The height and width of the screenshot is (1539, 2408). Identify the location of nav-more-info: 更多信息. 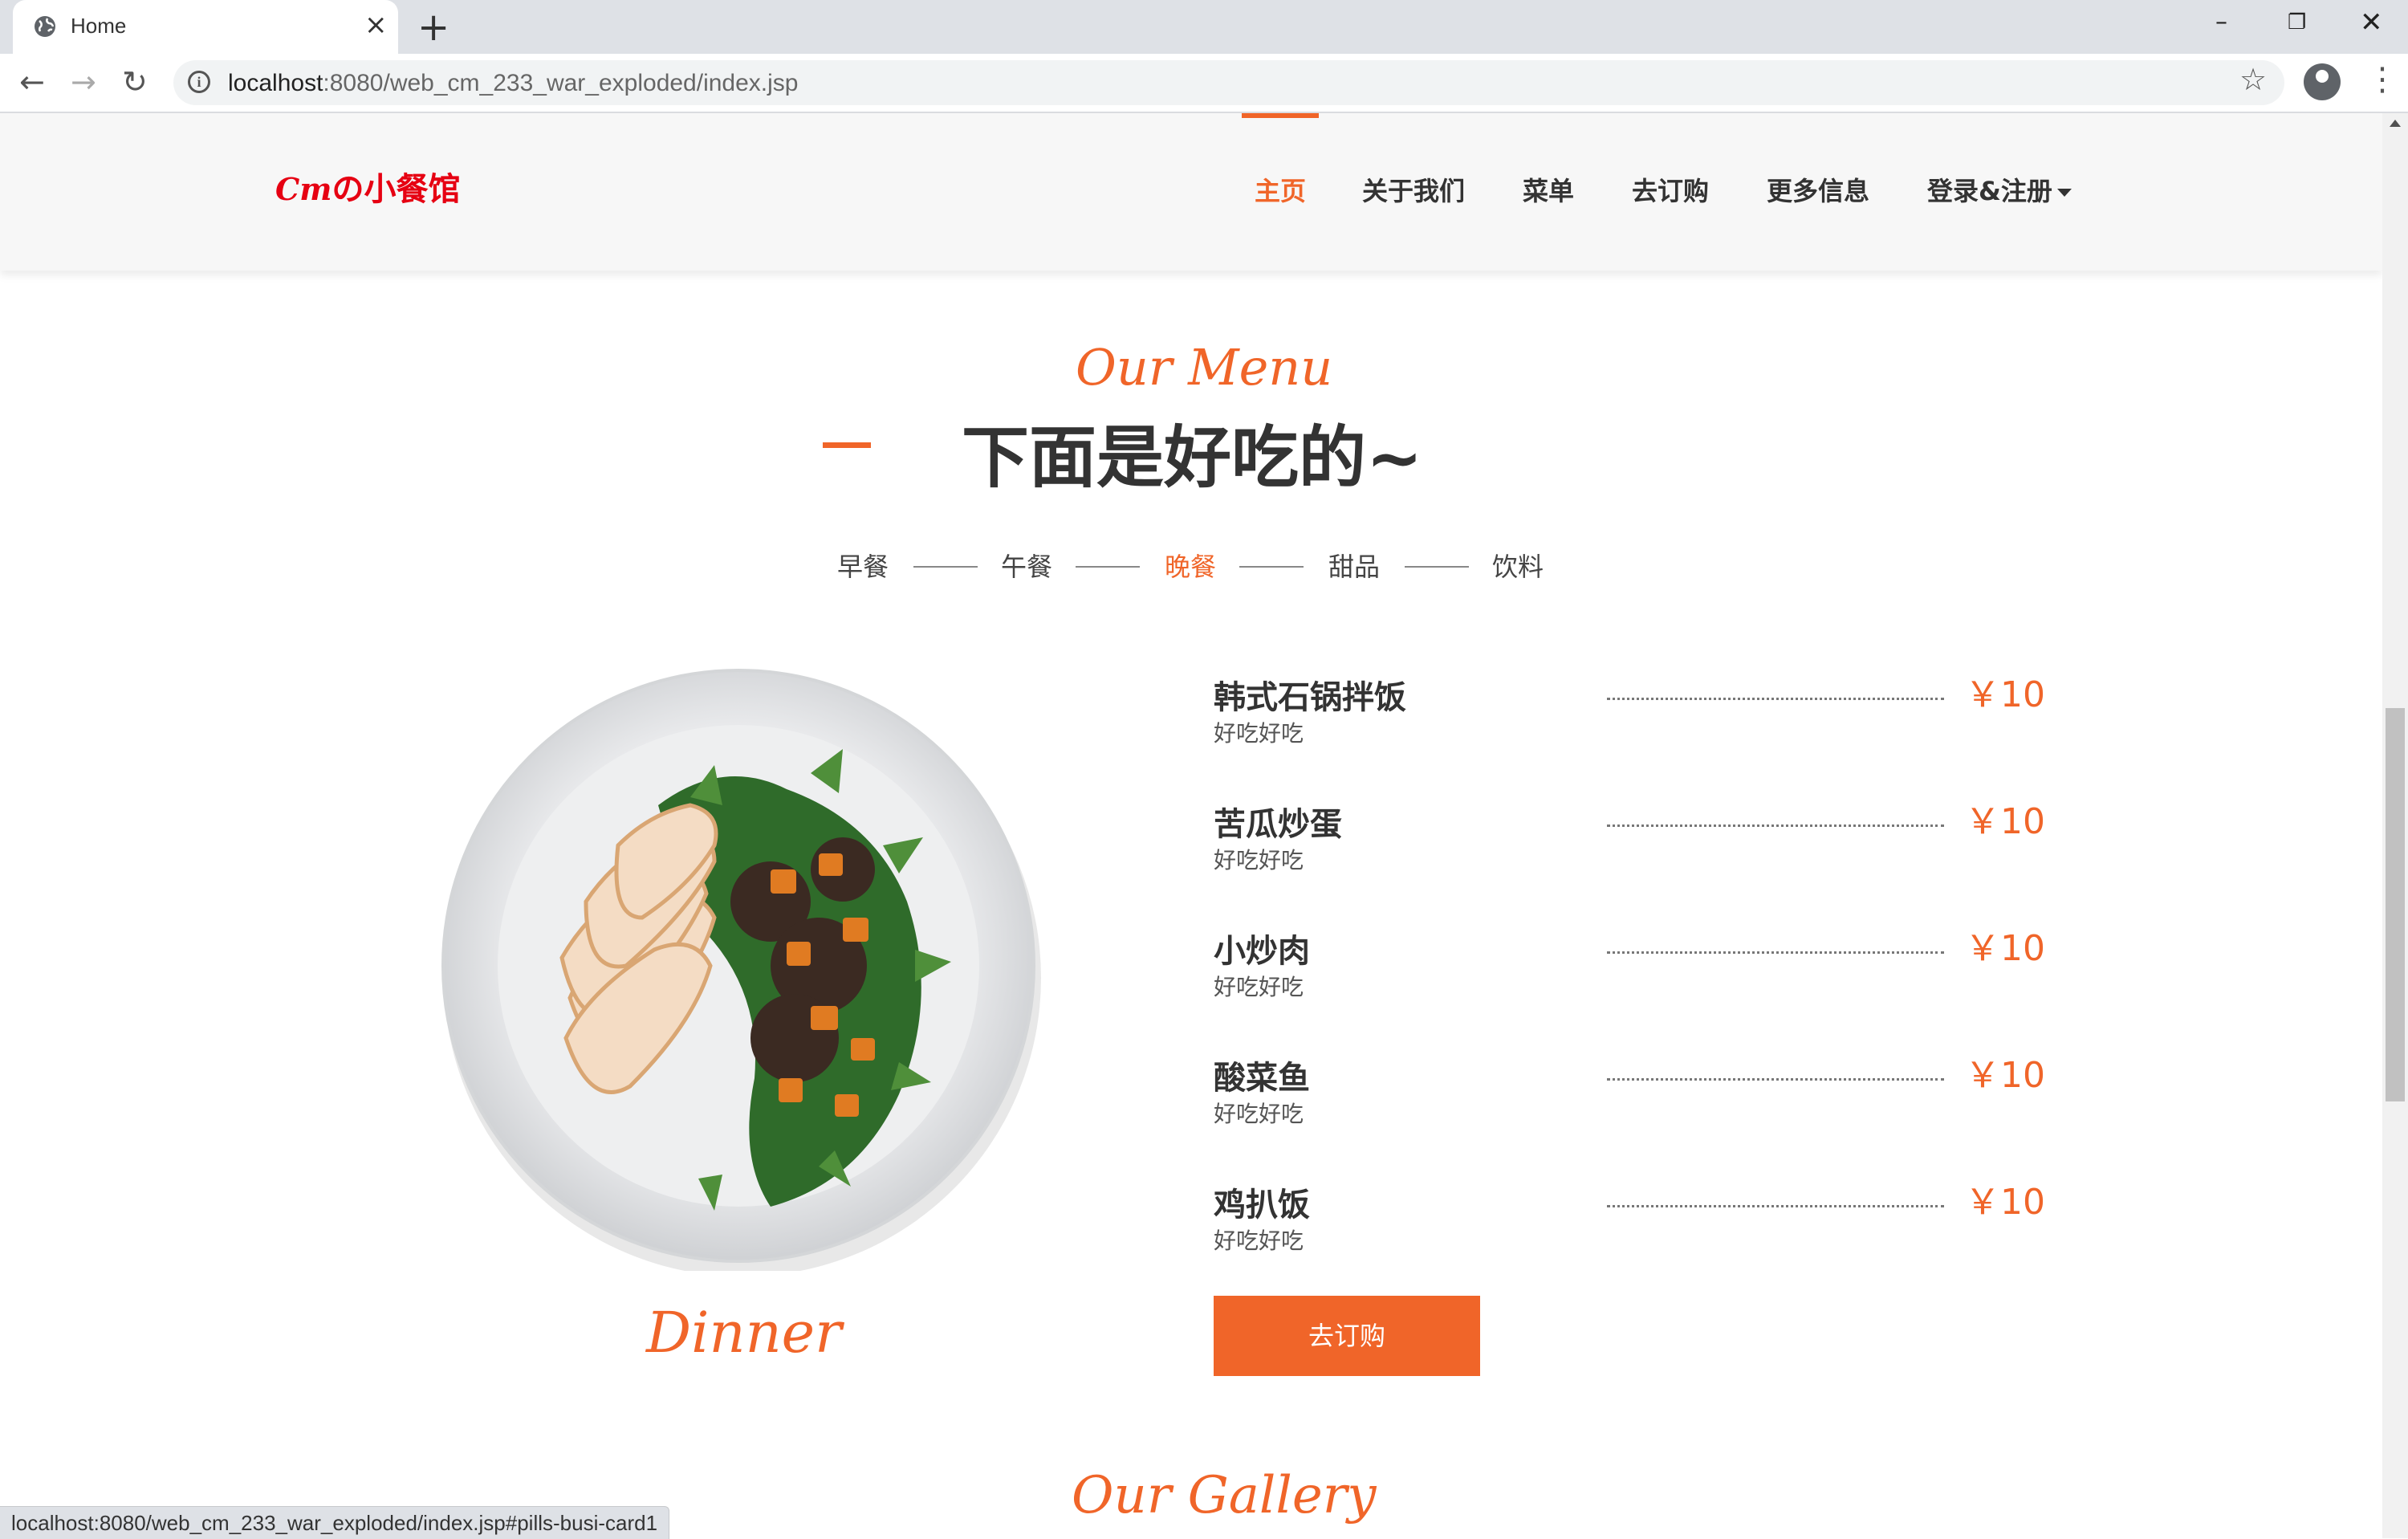
(1818, 190).